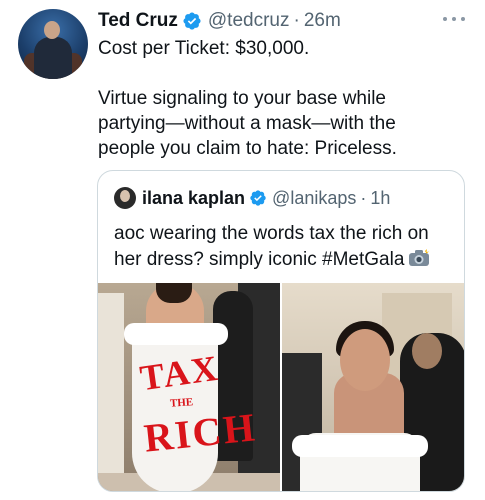 This screenshot has height=500, width=485. Describe the element at coordinates (247, 123) in the screenshot. I see `tweet-text-line: partying—without a mask—with the` at that location.